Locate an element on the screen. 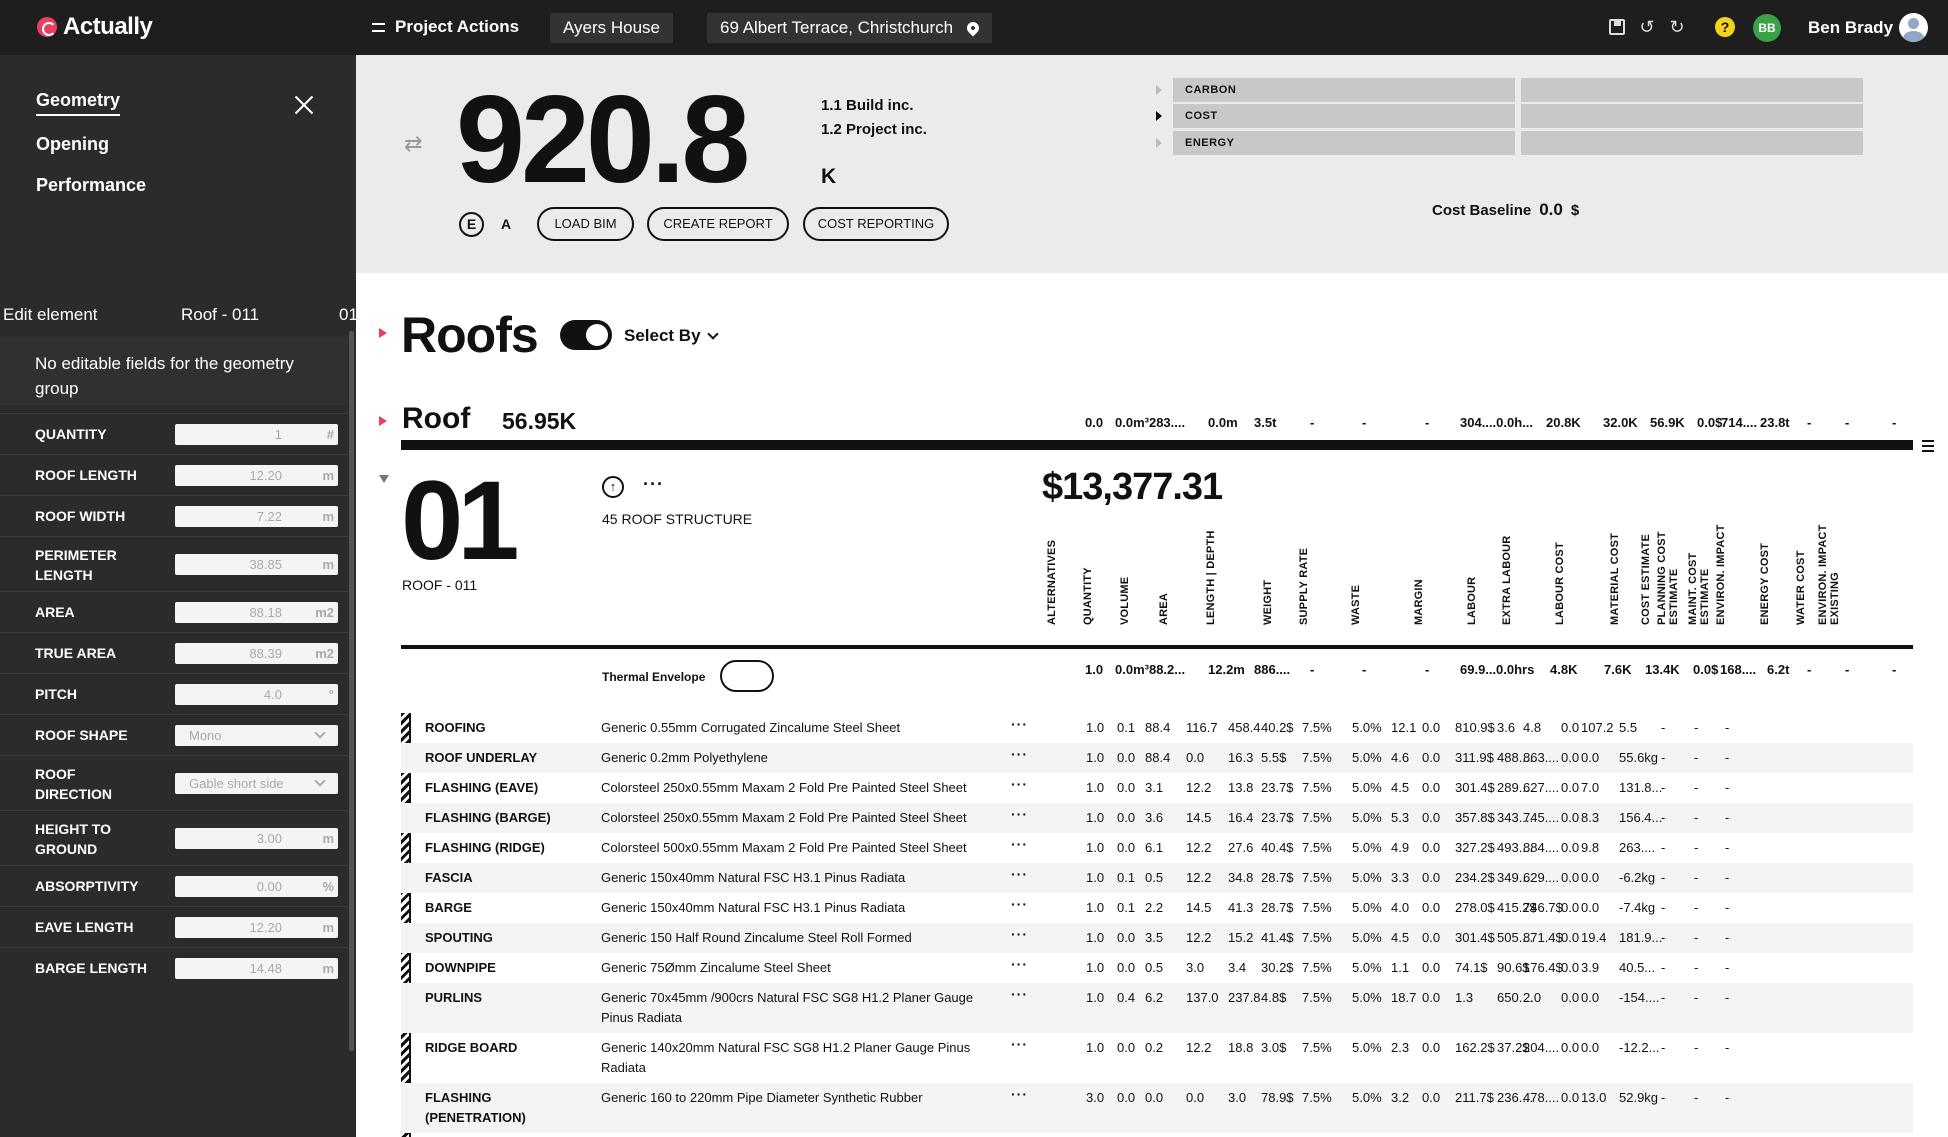  field-input: 14.48 m is located at coordinates (256, 968).